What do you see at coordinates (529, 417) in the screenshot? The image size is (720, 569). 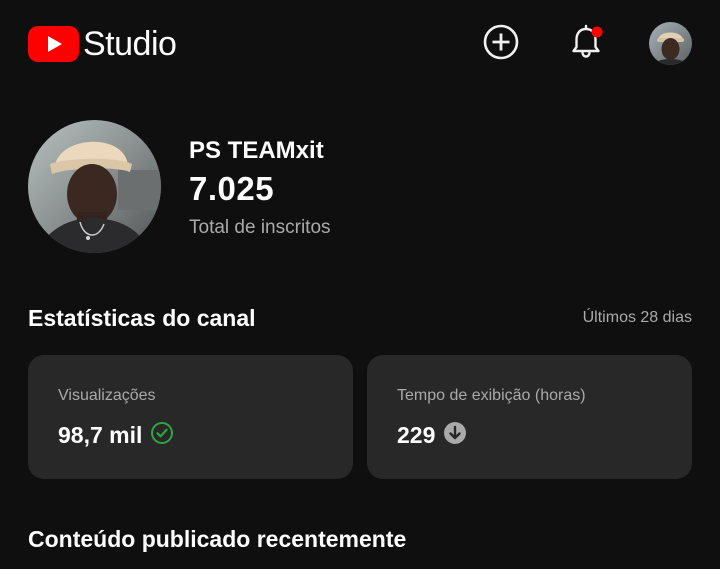 I see `watch-time-card: Tempo de exibição (horas) 229` at bounding box center [529, 417].